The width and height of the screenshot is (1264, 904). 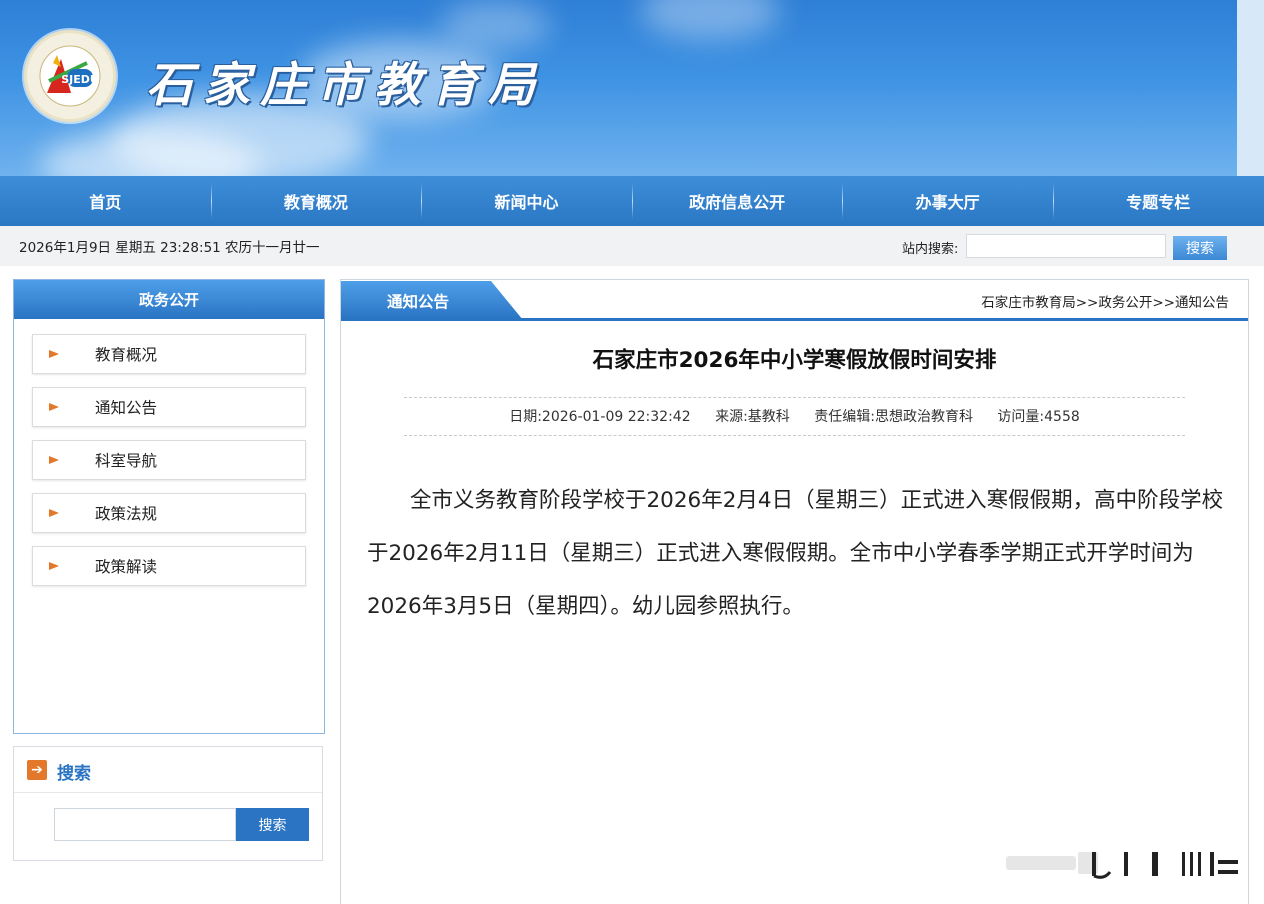 What do you see at coordinates (169, 513) in the screenshot?
I see `sidebar-item-policies: 政策法规` at bounding box center [169, 513].